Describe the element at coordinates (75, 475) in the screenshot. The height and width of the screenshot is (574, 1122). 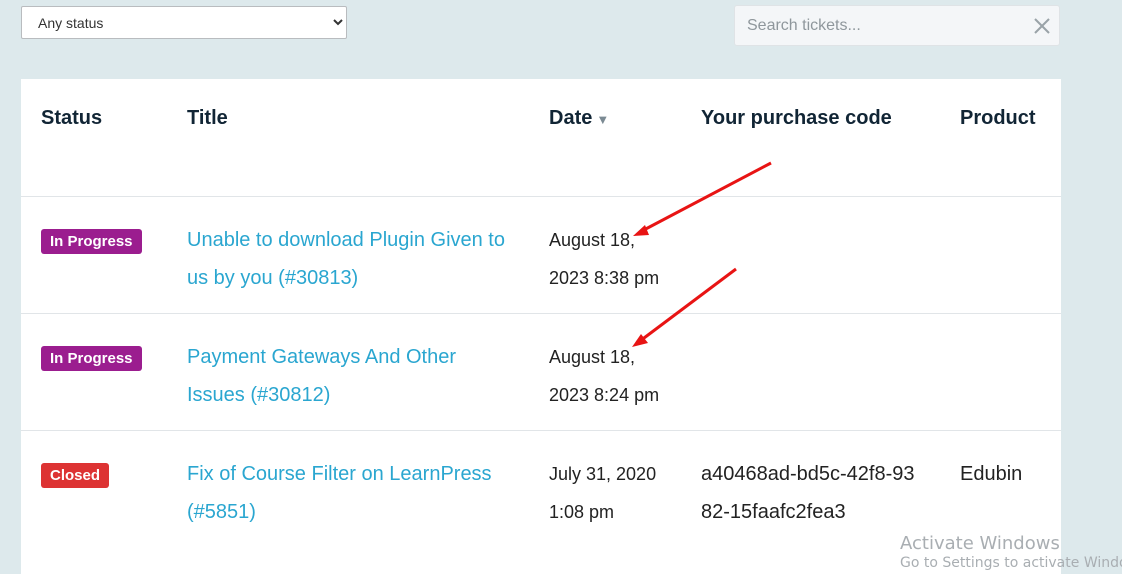
I see `status-badge: Closed` at that location.